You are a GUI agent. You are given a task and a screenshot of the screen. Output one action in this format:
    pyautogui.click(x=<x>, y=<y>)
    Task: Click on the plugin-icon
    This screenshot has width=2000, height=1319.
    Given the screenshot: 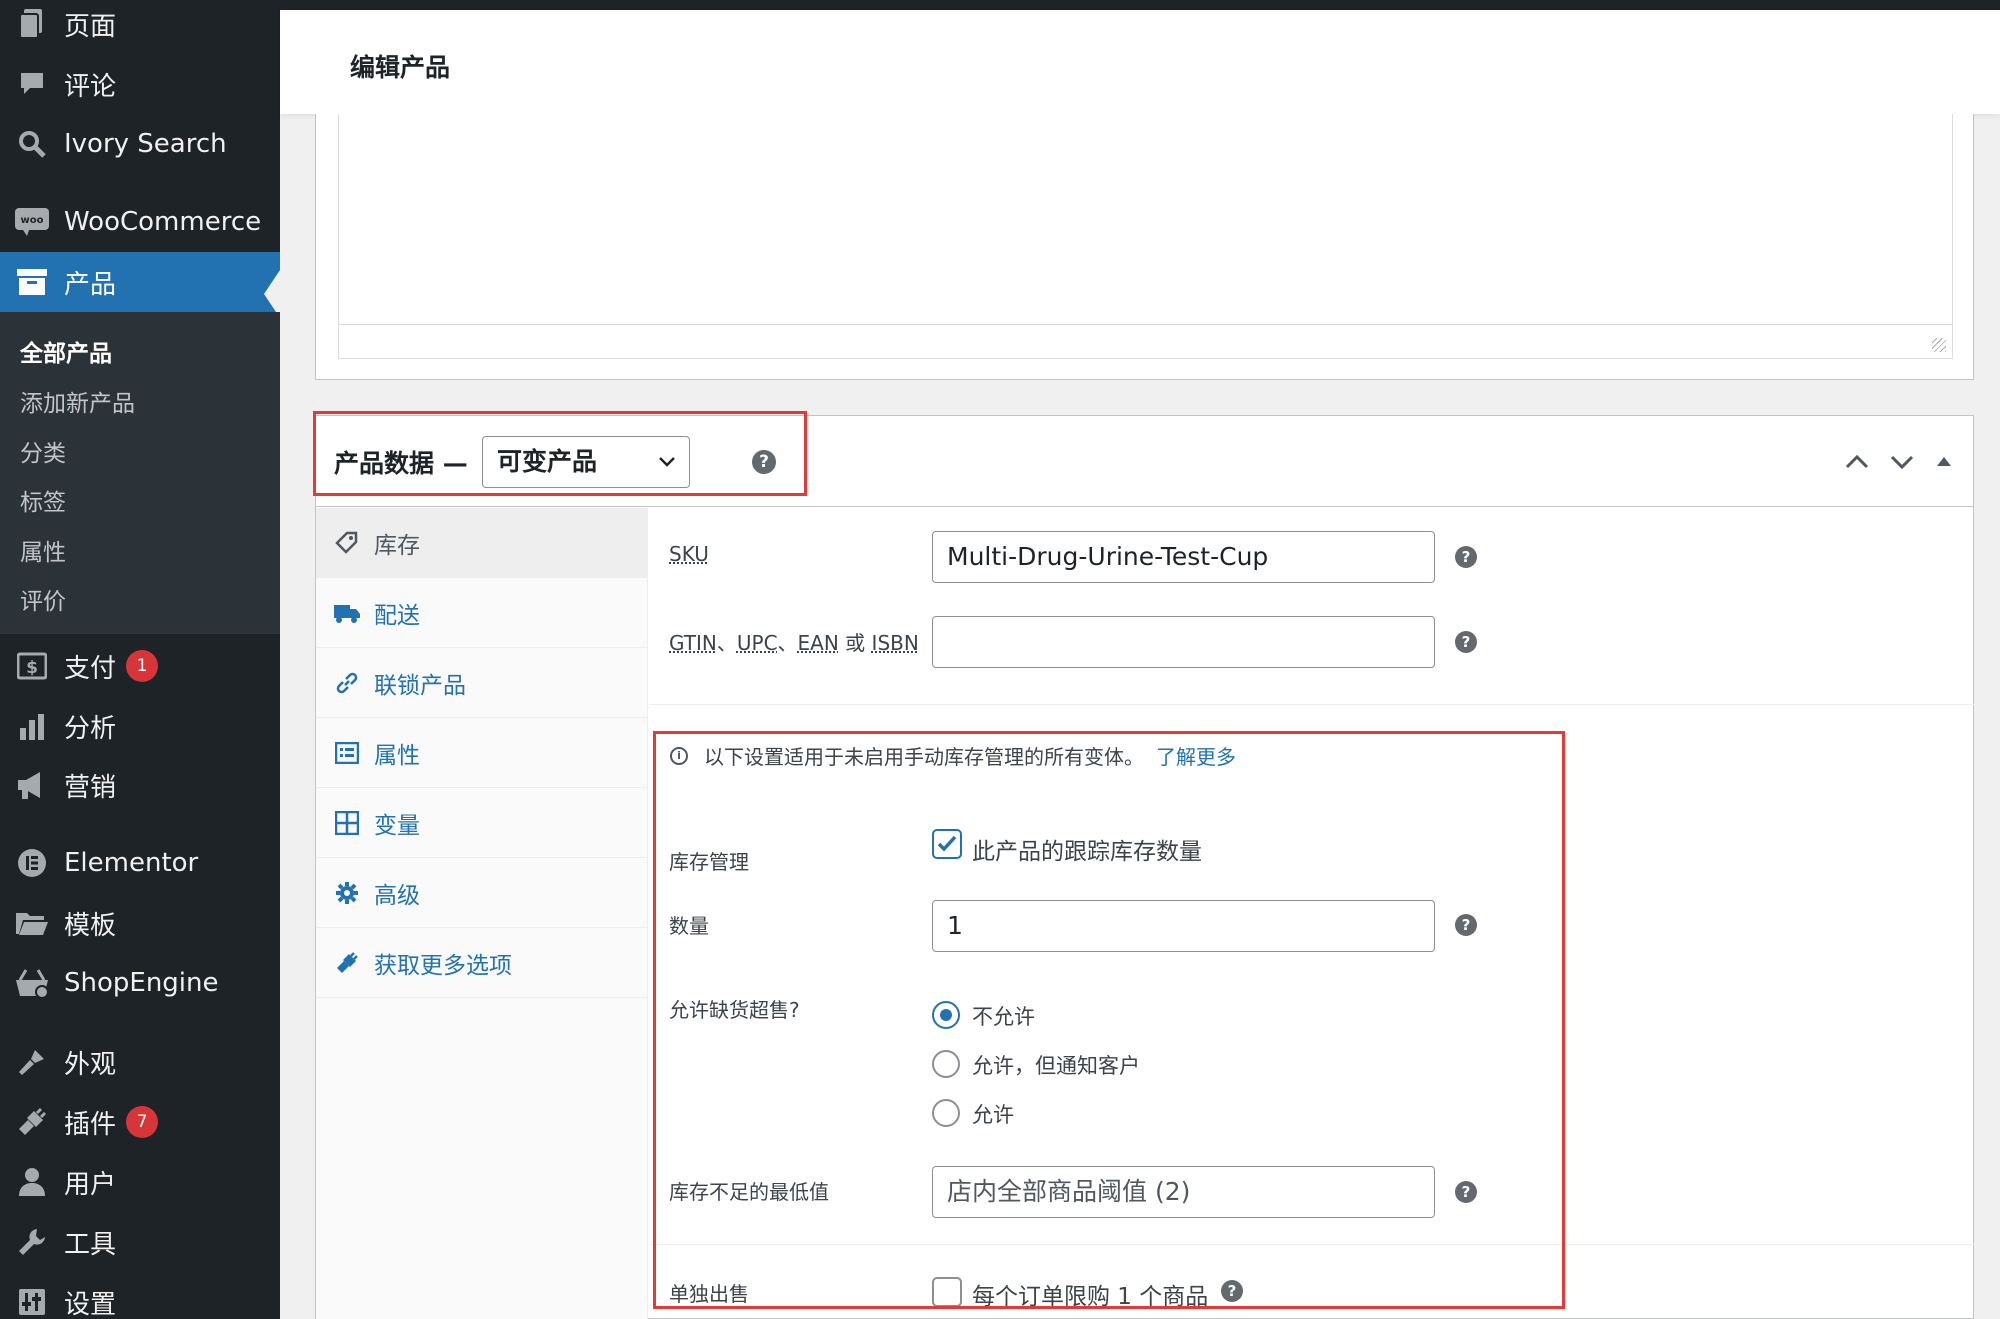 What is the action you would take?
    pyautogui.click(x=32, y=1122)
    